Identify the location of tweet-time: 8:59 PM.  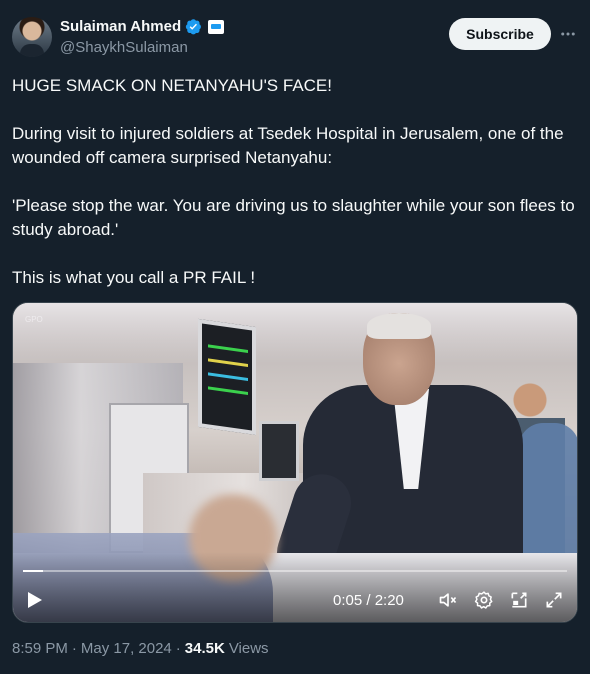
(40, 648).